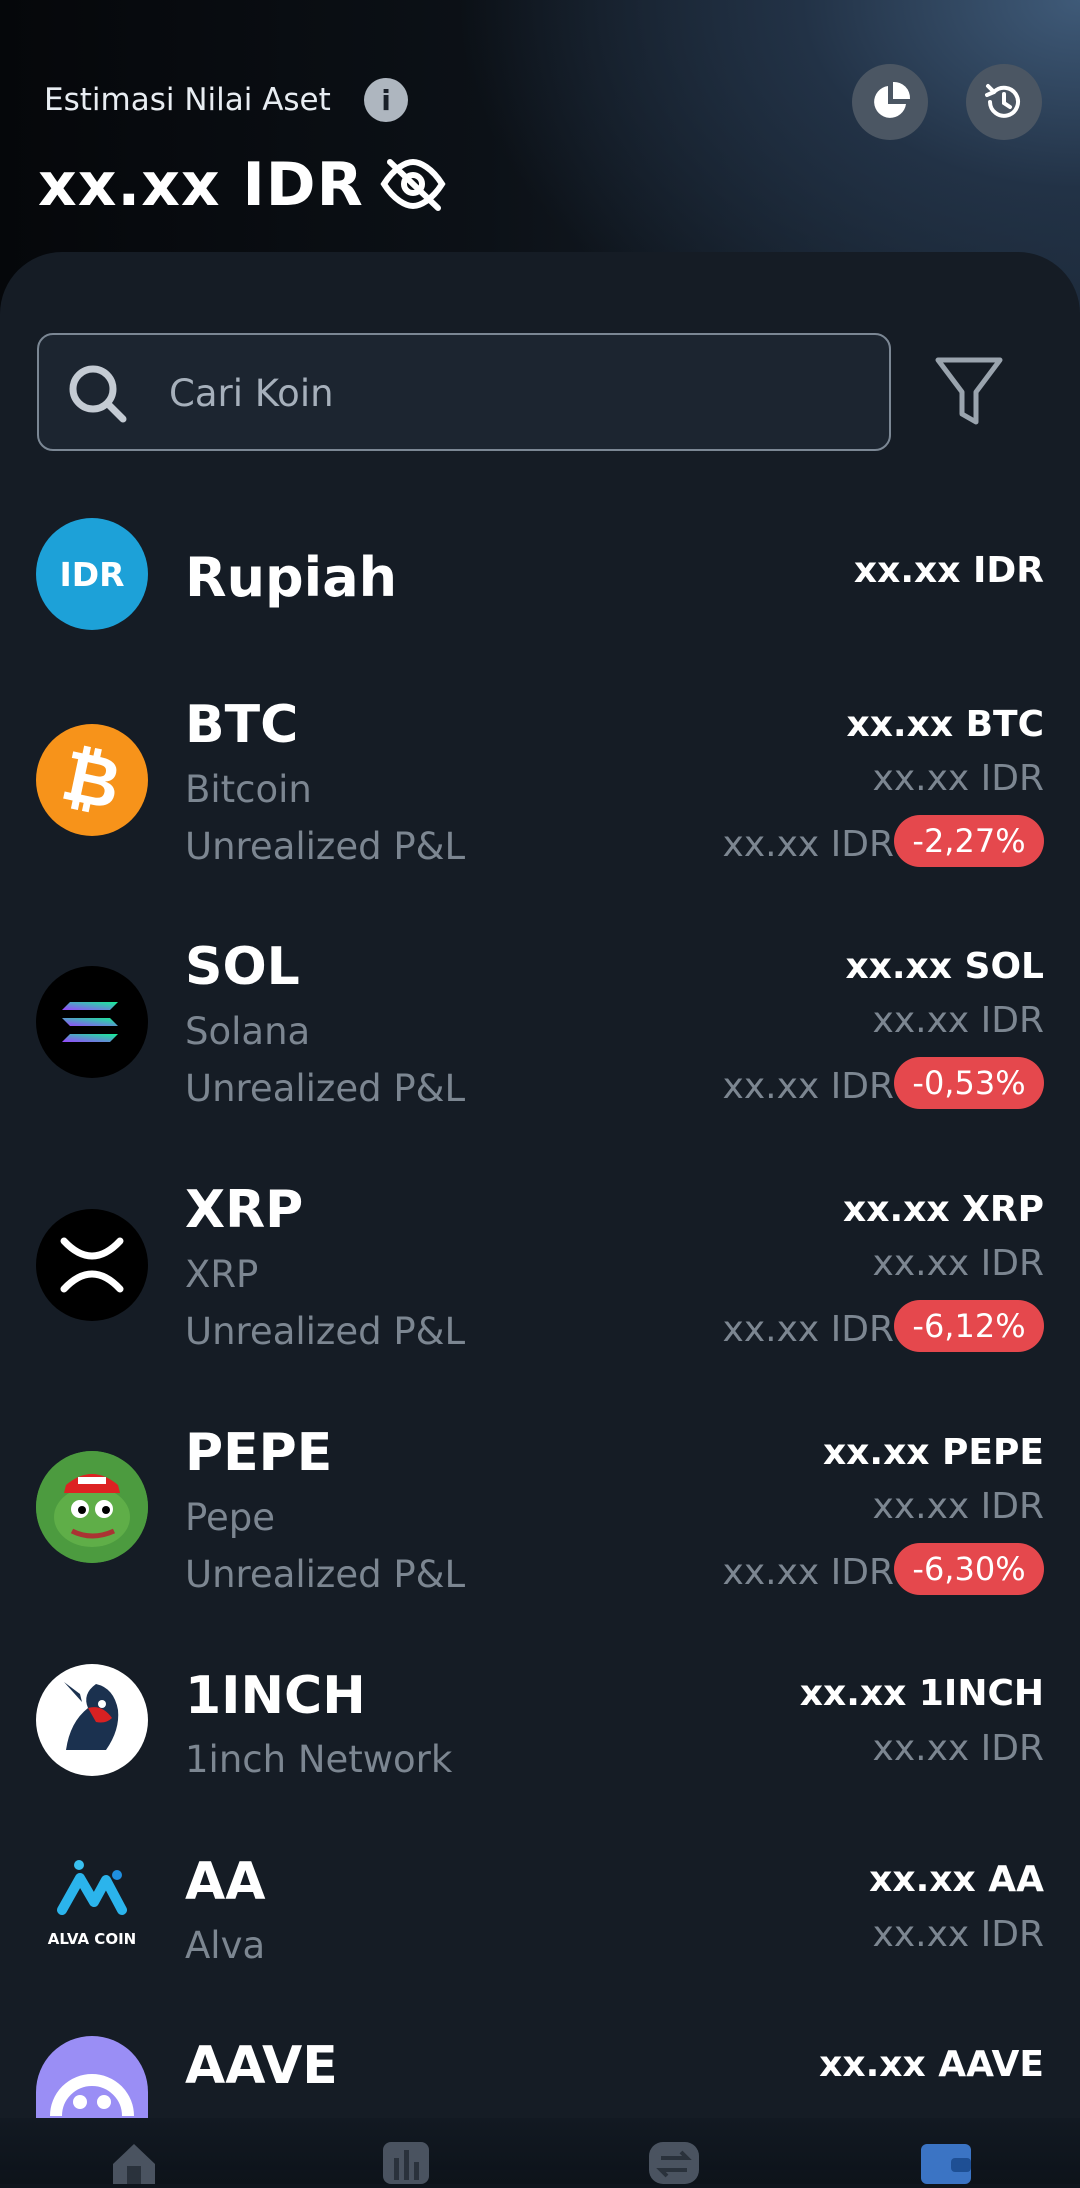 This screenshot has height=2188, width=1080. What do you see at coordinates (948, 570) in the screenshot?
I see `coin-amount: xx.xx IDR` at bounding box center [948, 570].